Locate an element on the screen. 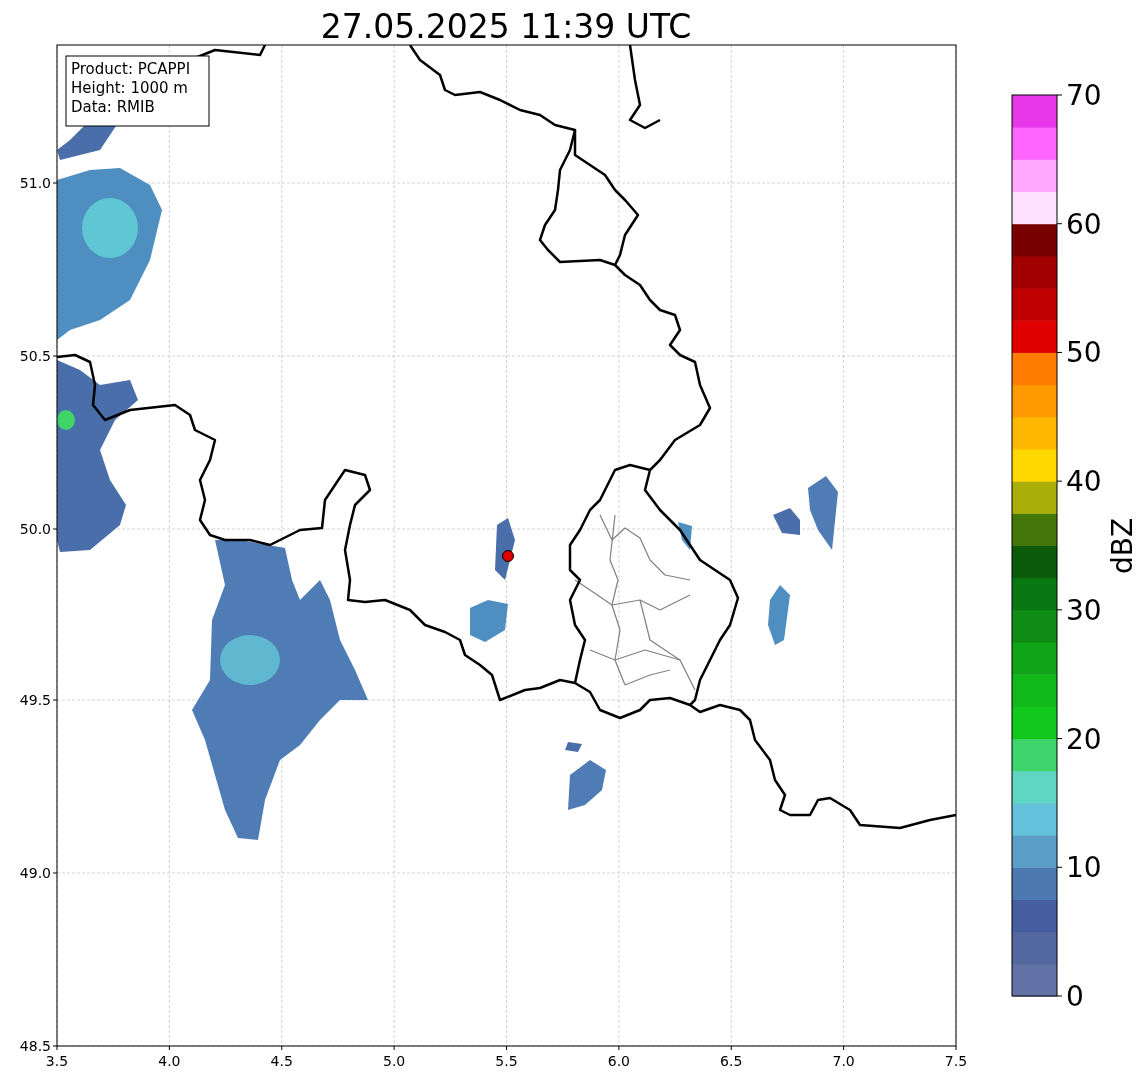 The width and height of the screenshot is (1145, 1084). colorbar-tick-label: 60 is located at coordinates (1084, 224).